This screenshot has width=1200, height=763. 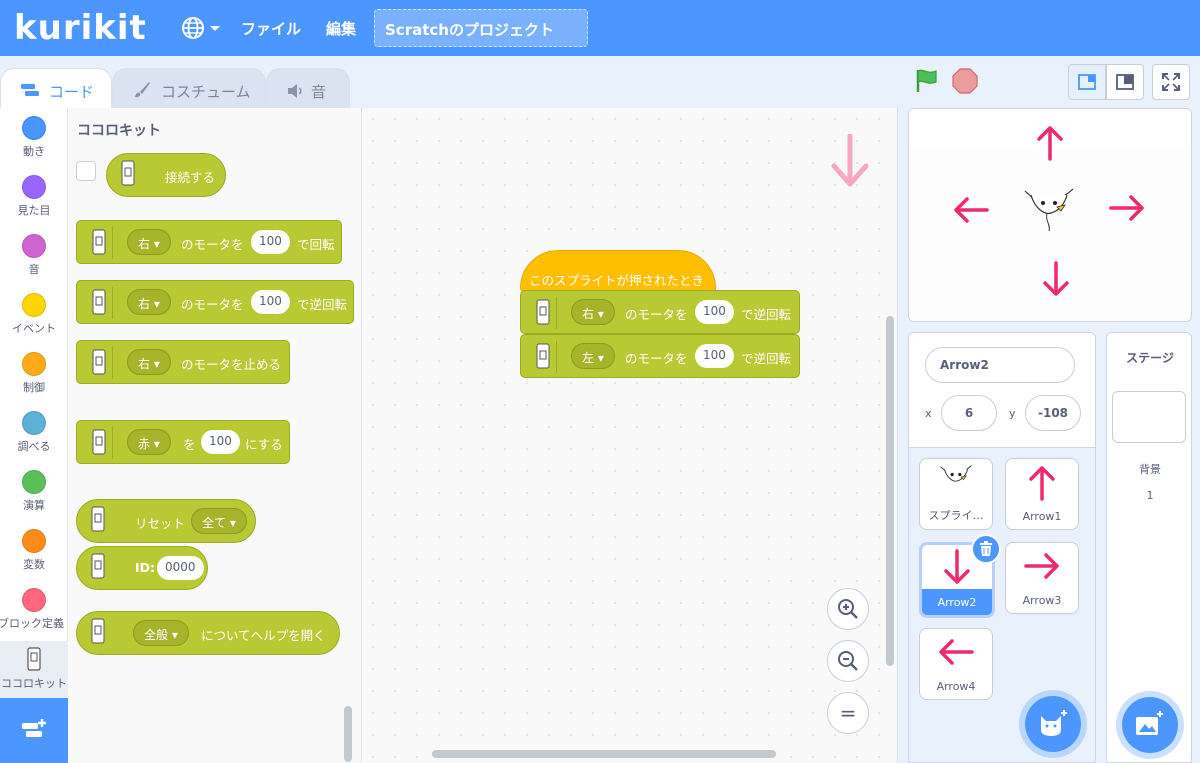 I want to click on motor-stop-block: 右 ▾ のモータを止める, so click(x=183, y=362).